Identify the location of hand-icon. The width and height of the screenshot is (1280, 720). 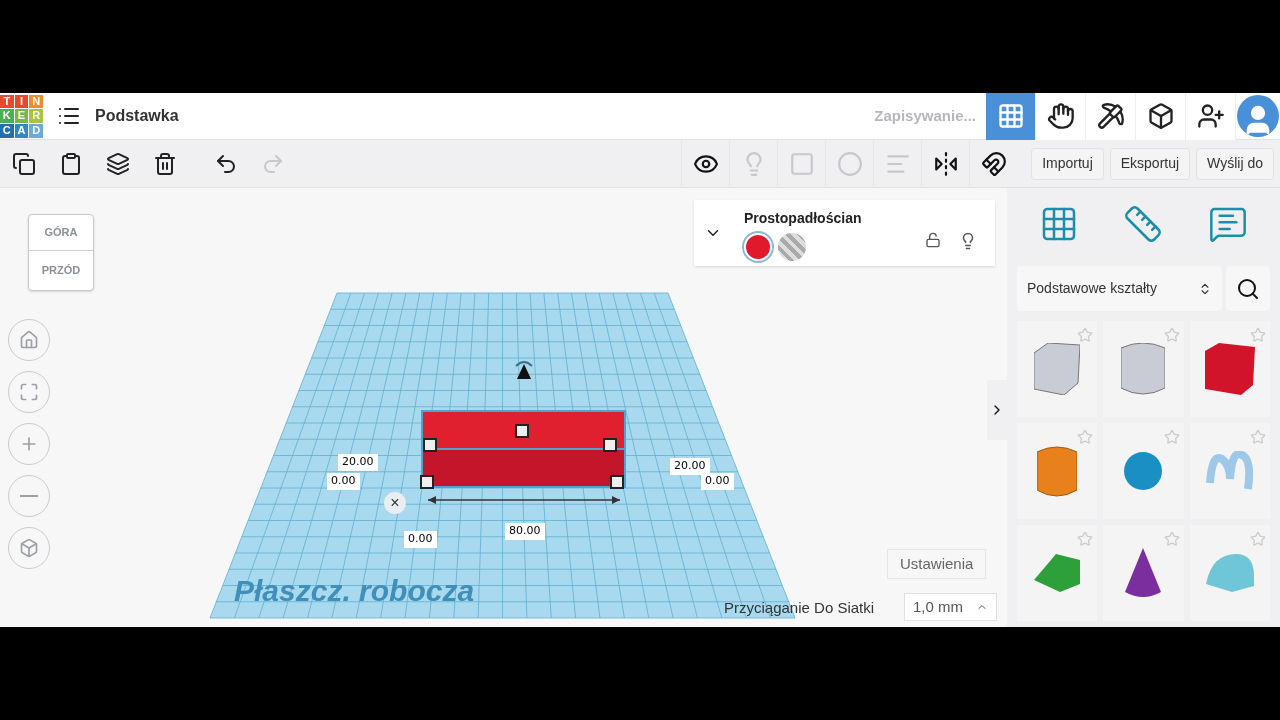
(1060, 116).